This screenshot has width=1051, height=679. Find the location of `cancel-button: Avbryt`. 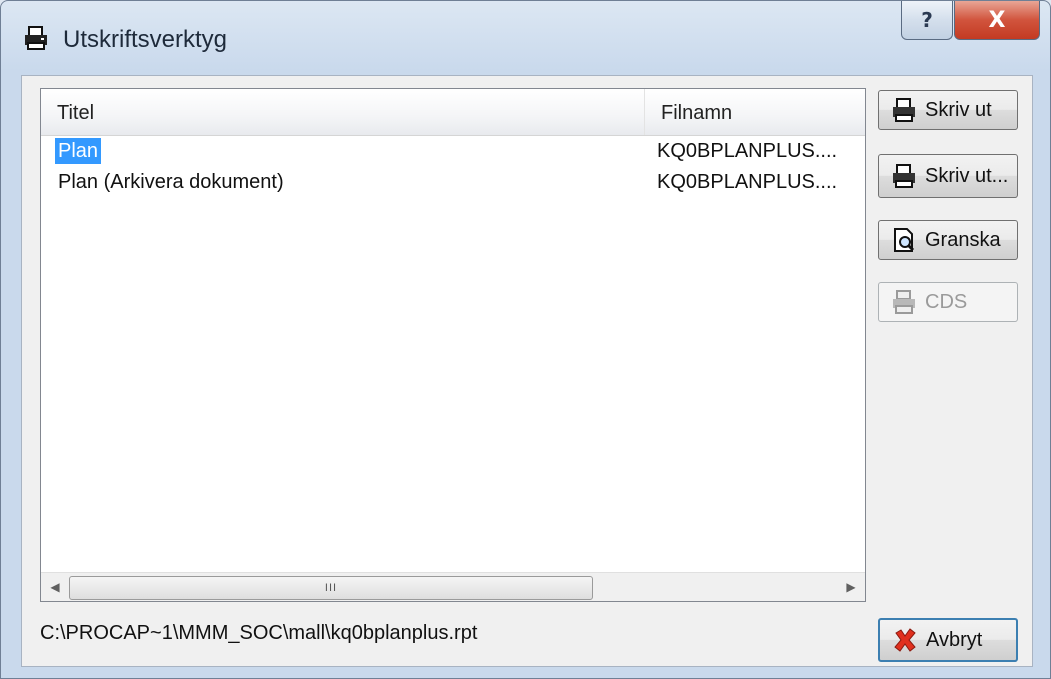

cancel-button: Avbryt is located at coordinates (948, 640).